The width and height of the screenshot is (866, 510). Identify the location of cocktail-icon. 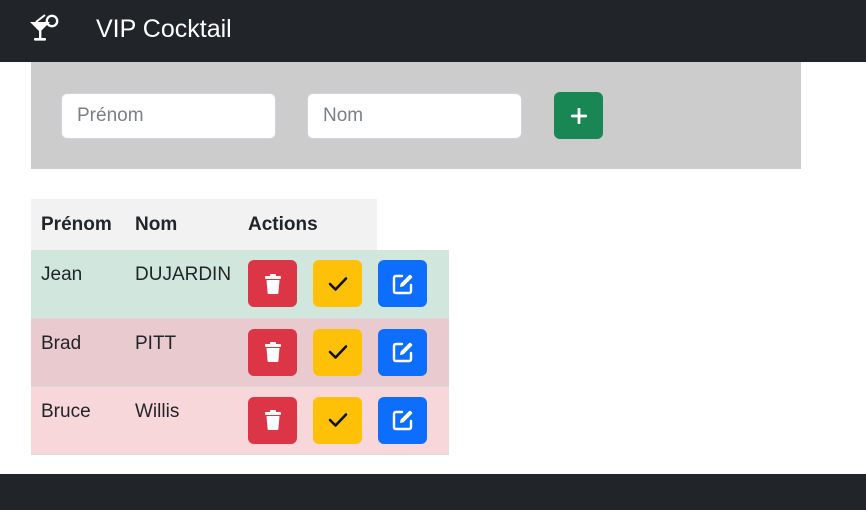
(45, 29).